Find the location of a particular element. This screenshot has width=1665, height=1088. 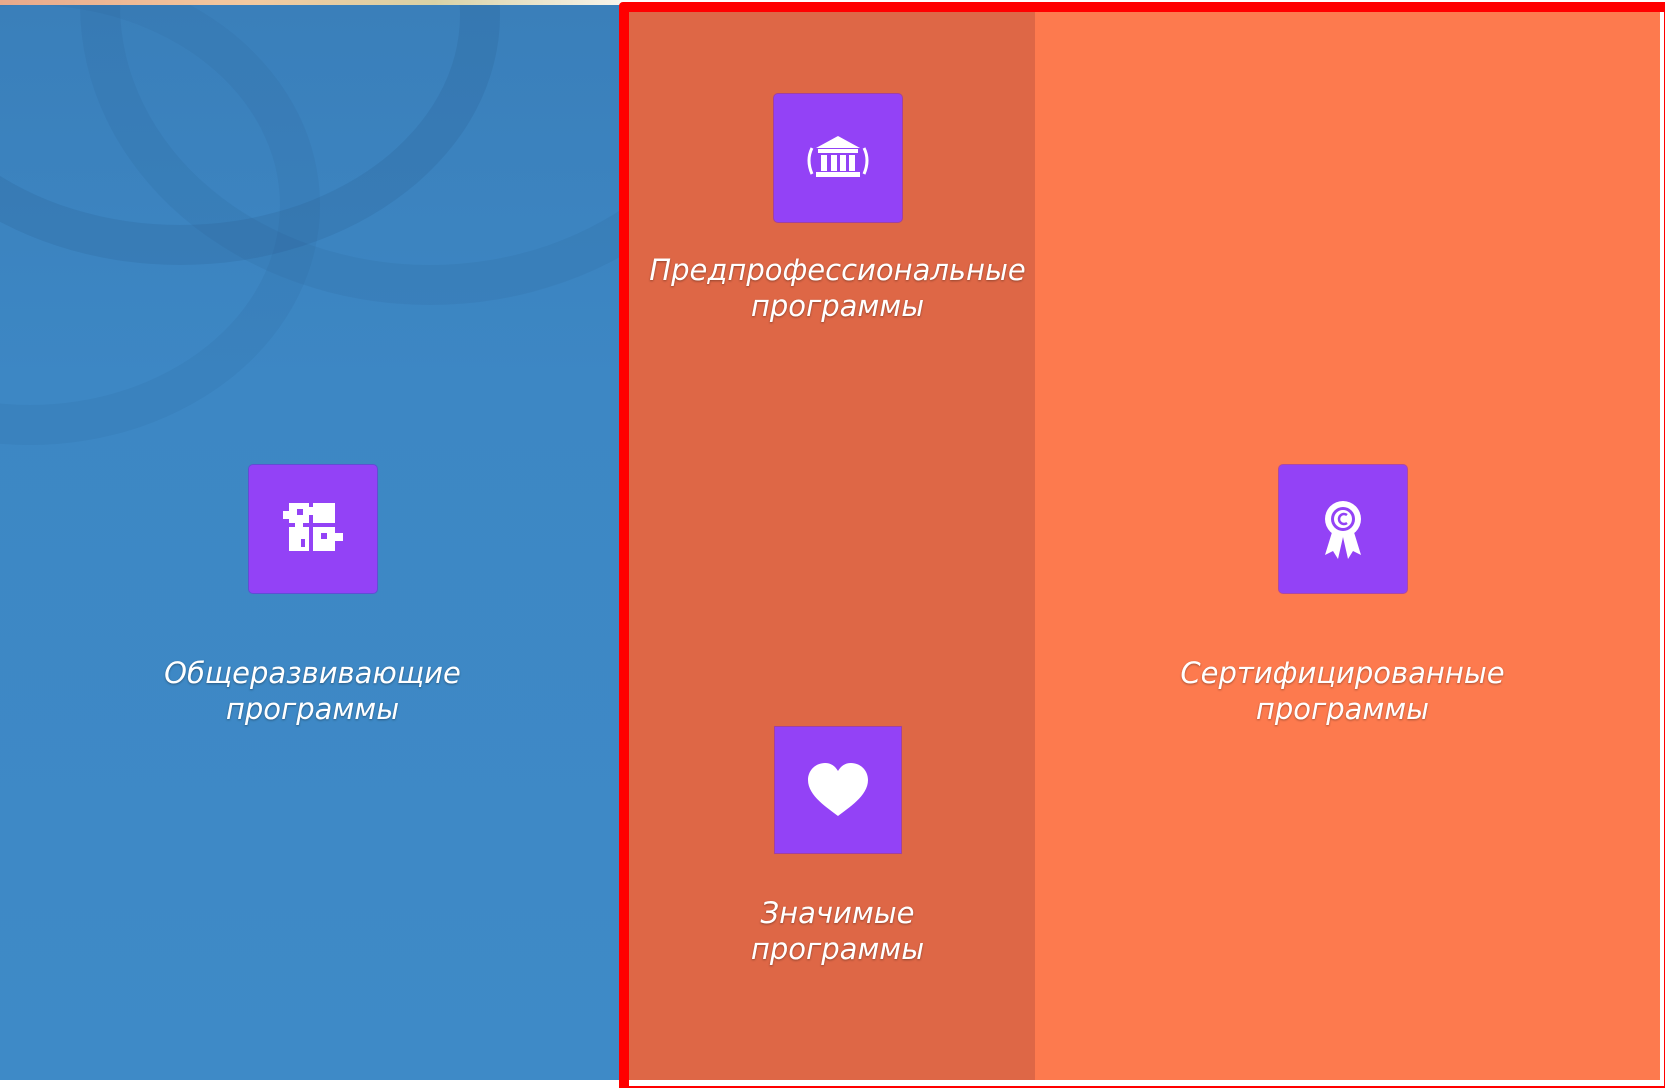

institution-icon is located at coordinates (837, 158).